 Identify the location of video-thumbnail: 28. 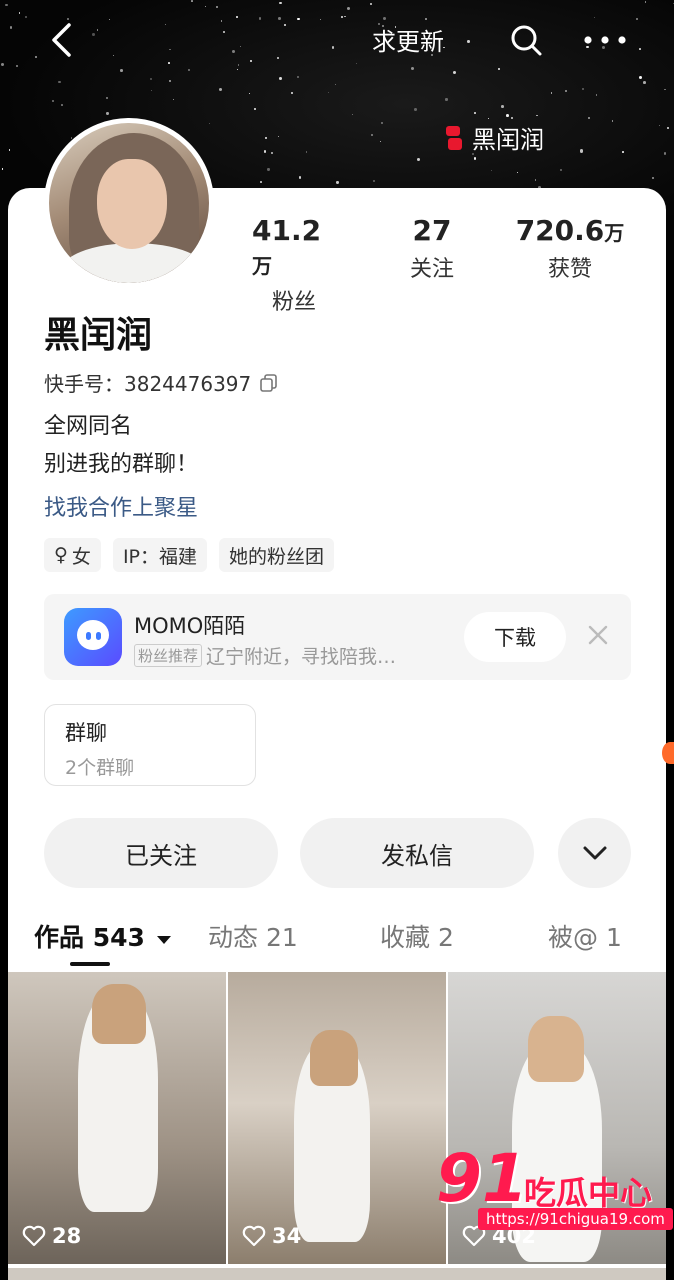
(117, 1118).